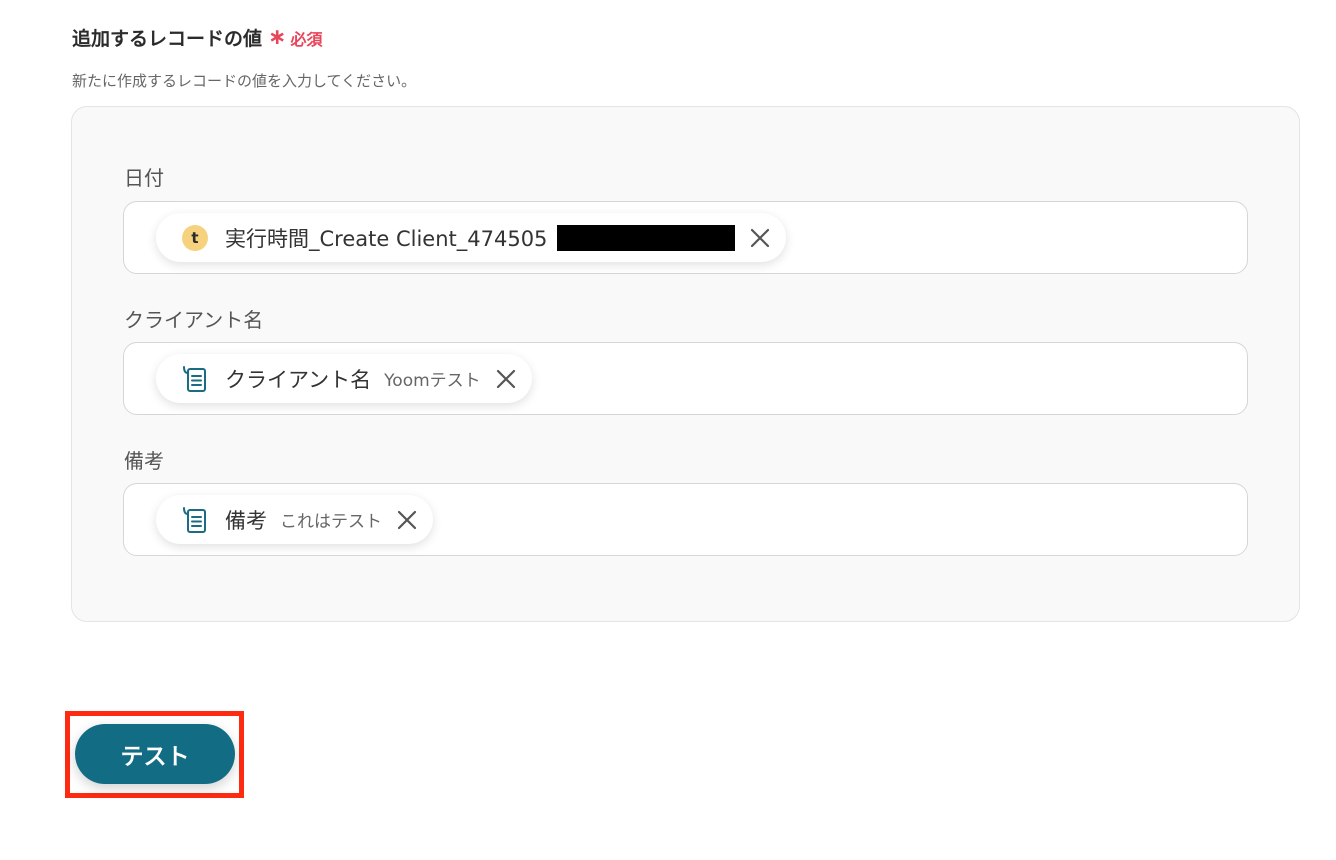 The width and height of the screenshot is (1336, 860). Describe the element at coordinates (646, 237) in the screenshot. I see `redacted-value` at that location.